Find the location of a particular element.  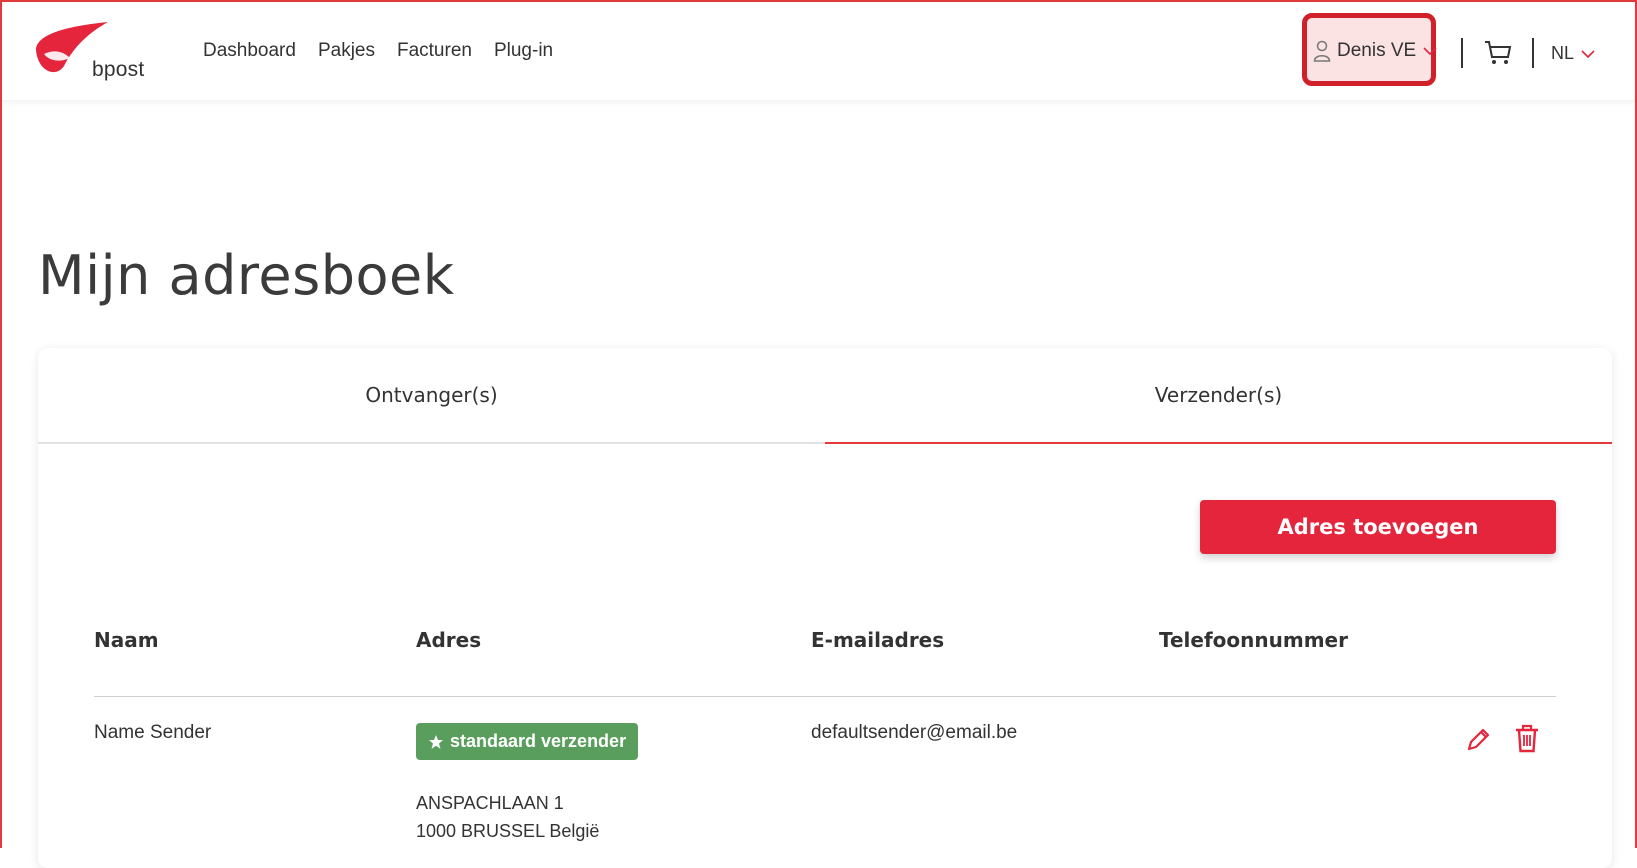

language-selector: NL is located at coordinates (1573, 53).